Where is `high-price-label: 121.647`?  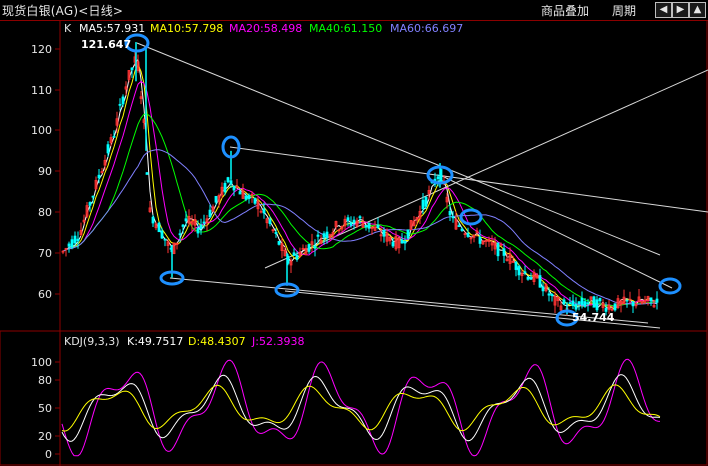 high-price-label: 121.647 is located at coordinates (106, 44).